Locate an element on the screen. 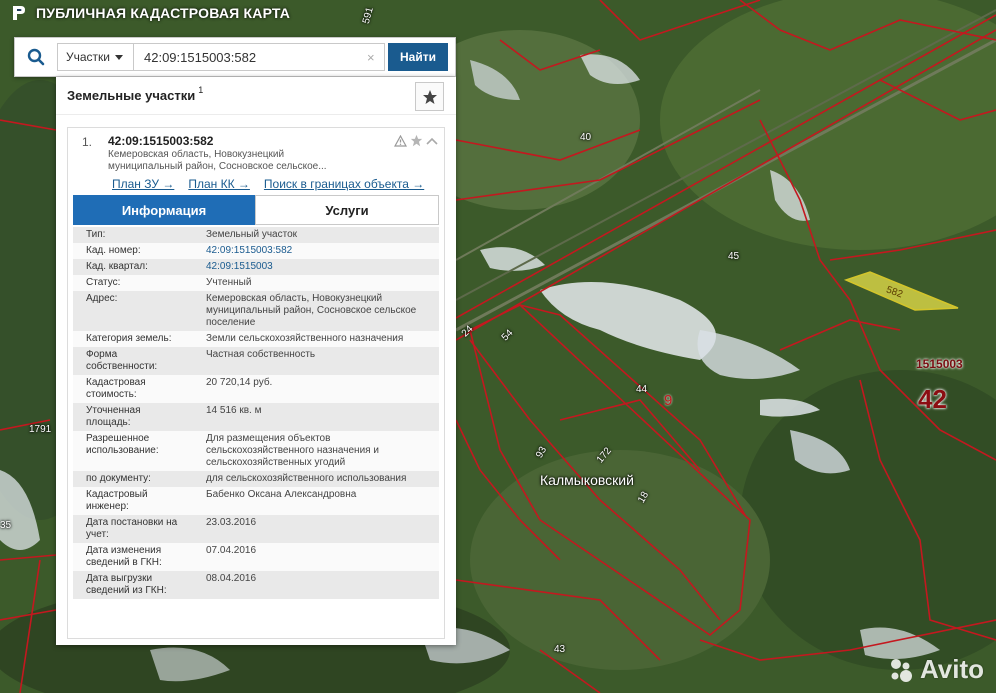  field-label: Дата выгрузки сведений из ГКН: is located at coordinates (126, 584).